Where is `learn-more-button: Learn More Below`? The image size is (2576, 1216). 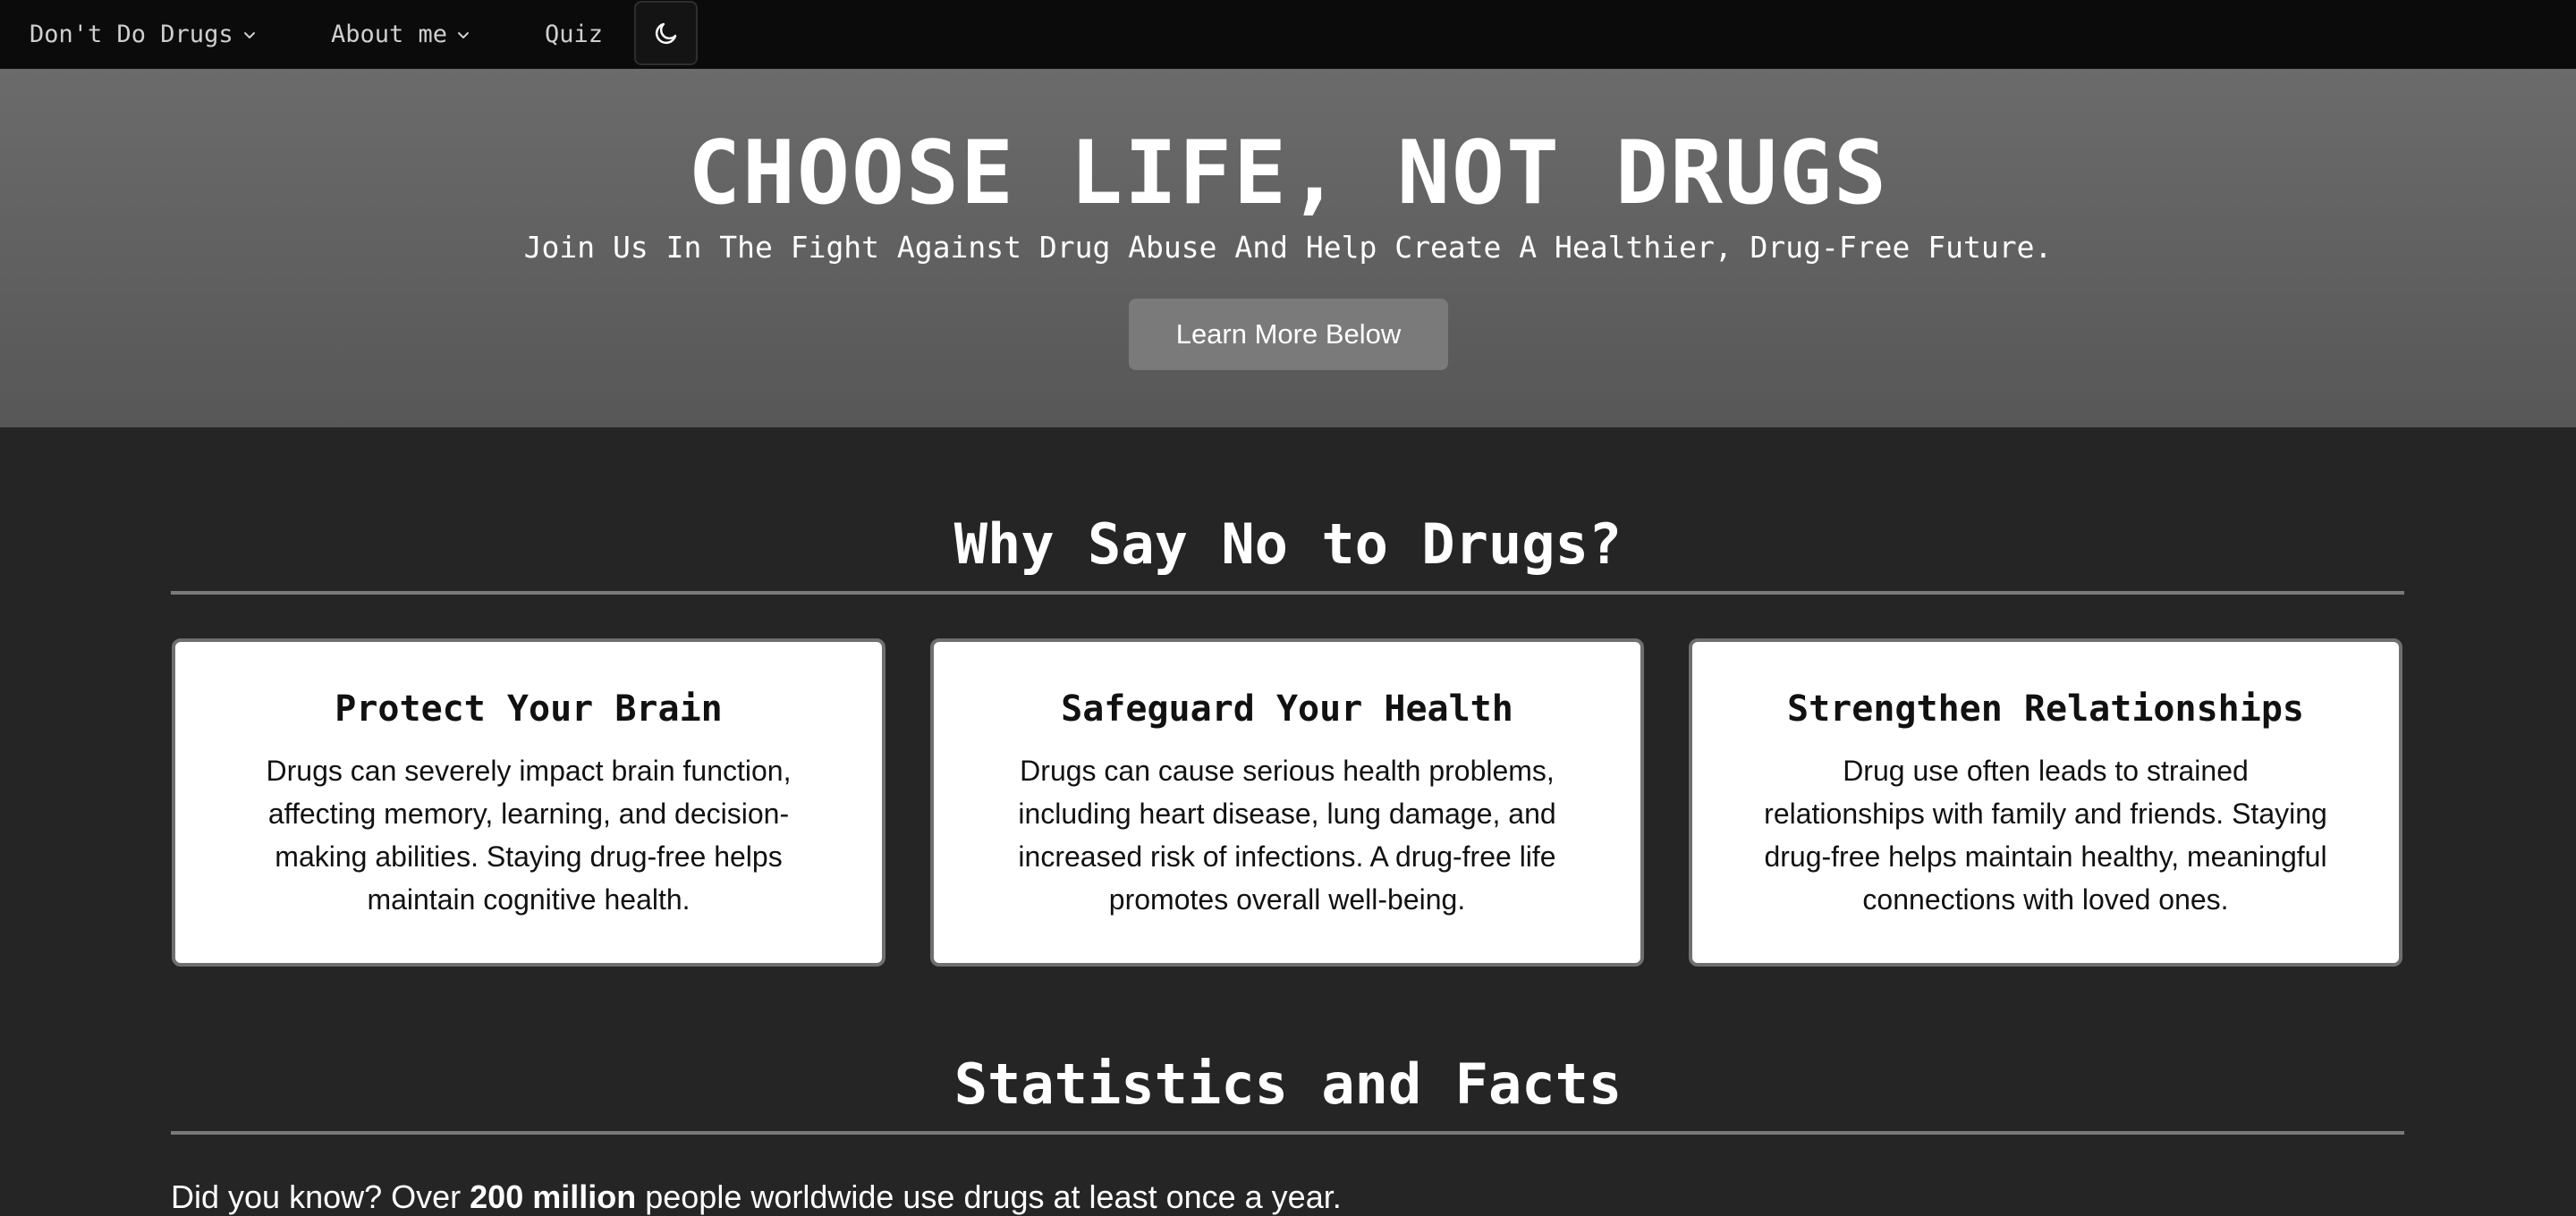
learn-more-button: Learn More Below is located at coordinates (1288, 335).